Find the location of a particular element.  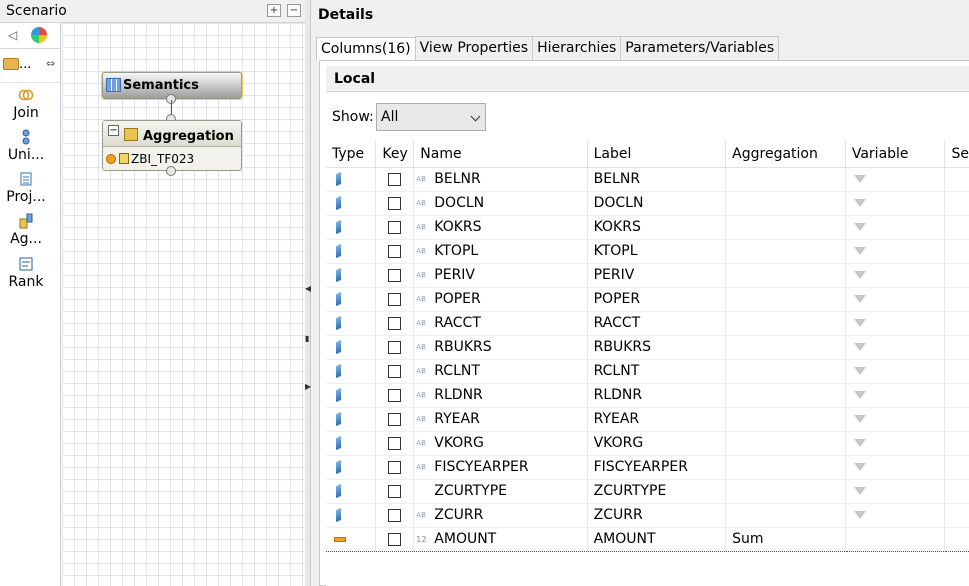

column-header-semantic: Se is located at coordinates (956, 154).